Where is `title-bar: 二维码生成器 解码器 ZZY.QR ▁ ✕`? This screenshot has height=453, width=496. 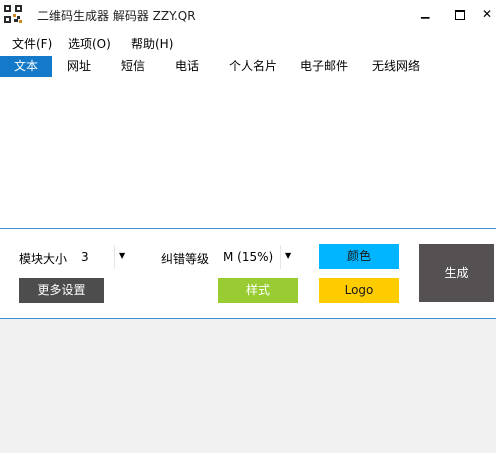 title-bar: 二维码生成器 解码器 ZZY.QR ▁ ✕ is located at coordinates (248, 15).